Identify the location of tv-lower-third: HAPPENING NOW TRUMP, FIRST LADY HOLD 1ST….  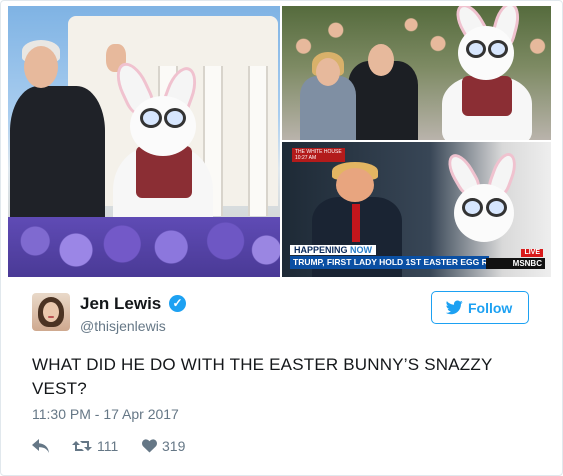
(417, 258).